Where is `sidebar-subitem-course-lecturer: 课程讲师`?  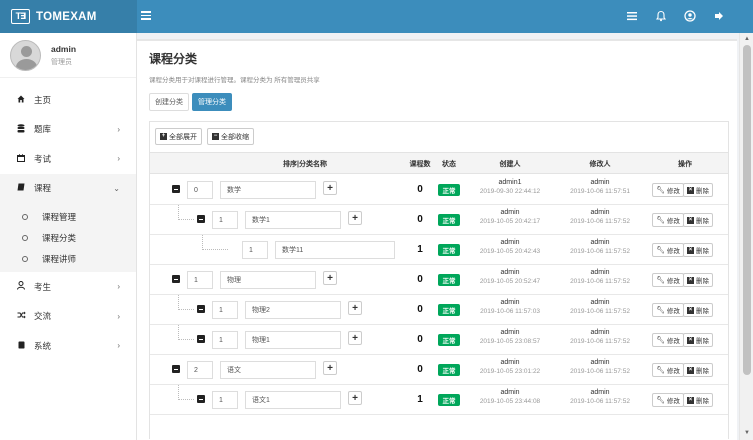 sidebar-subitem-course-lecturer: 课程讲师 is located at coordinates (68, 258).